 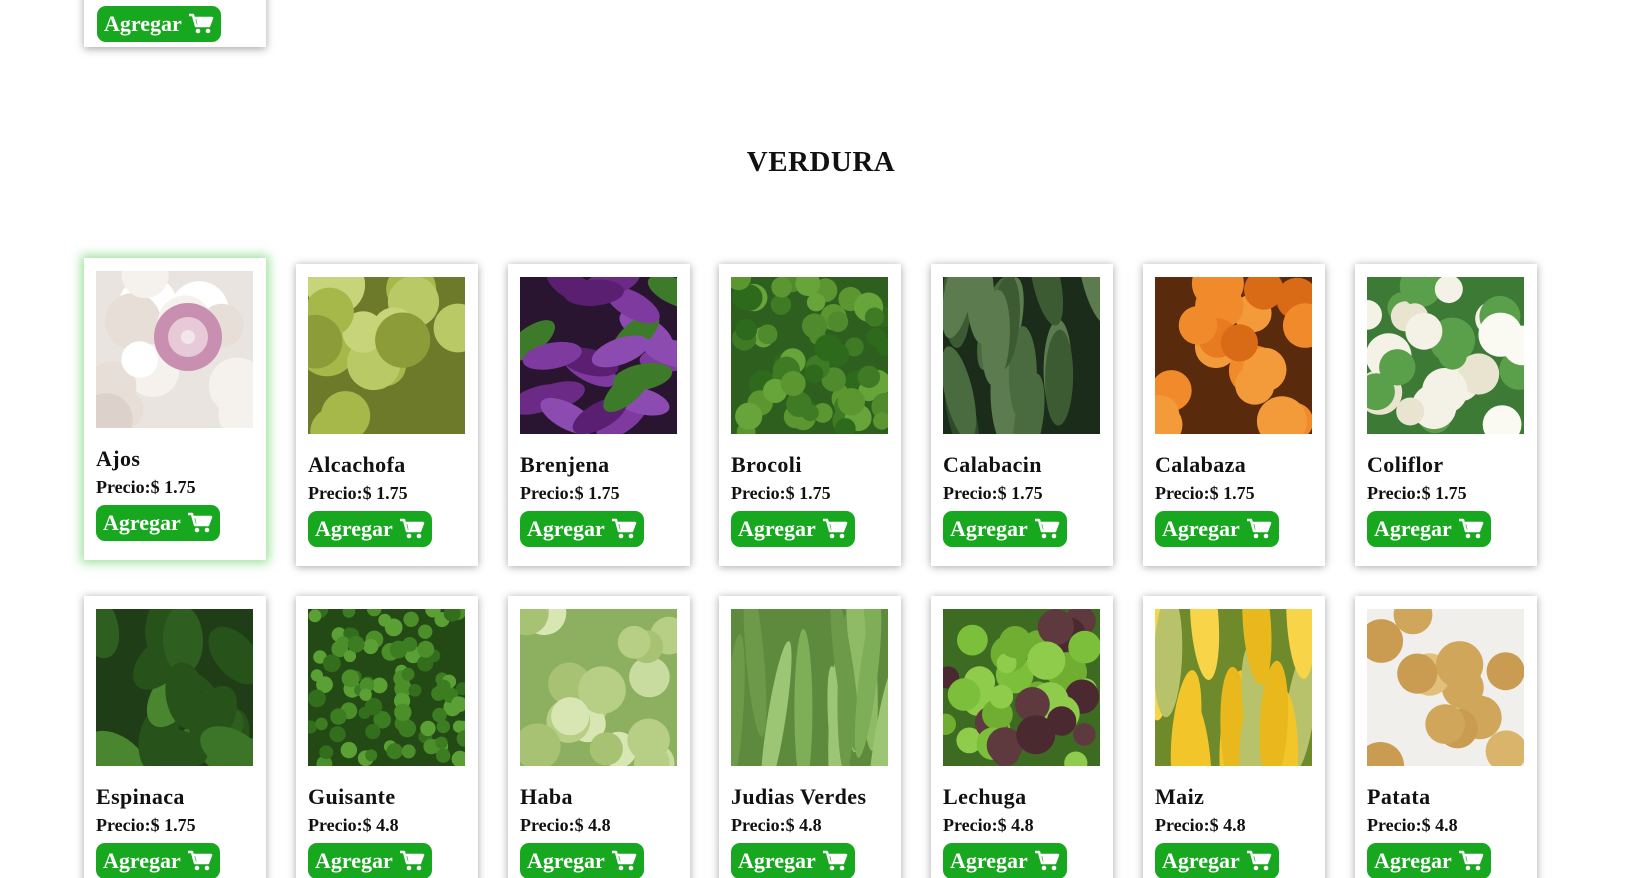 What do you see at coordinates (357, 464) in the screenshot?
I see `product-name: Alcachofa` at bounding box center [357, 464].